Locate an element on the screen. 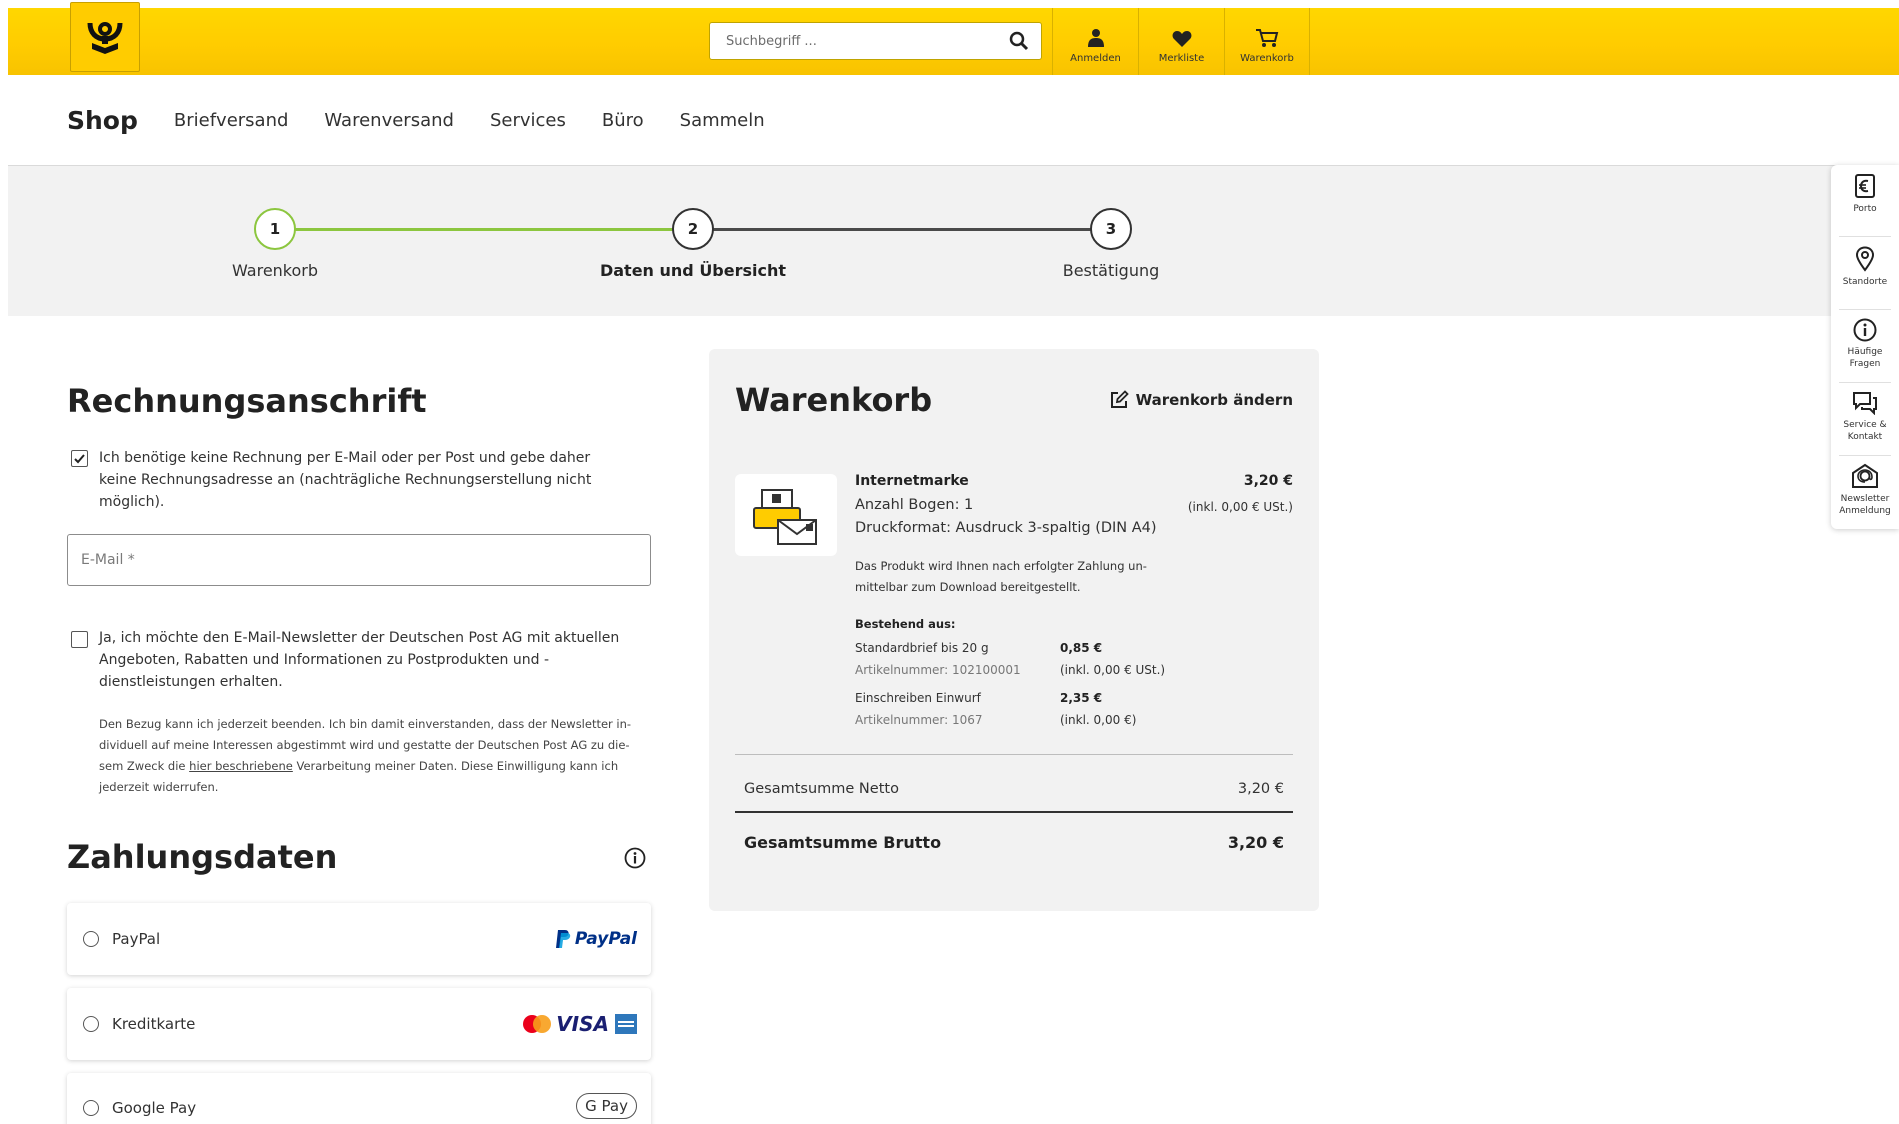 The image size is (1899, 1124). wishlist-label: Merkliste is located at coordinates (1181, 58).